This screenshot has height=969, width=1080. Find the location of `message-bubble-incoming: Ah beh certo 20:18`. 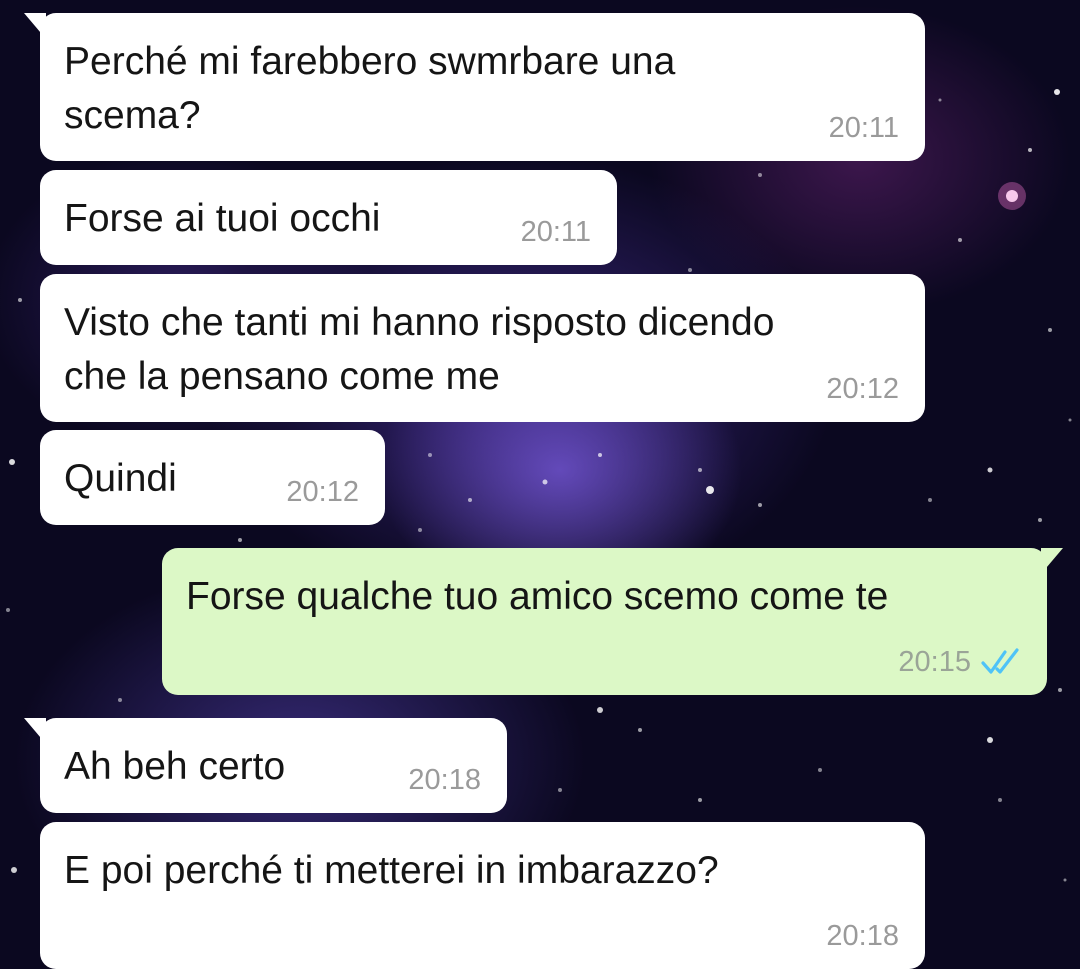

message-bubble-incoming: Ah beh certo 20:18 is located at coordinates (265, 765).